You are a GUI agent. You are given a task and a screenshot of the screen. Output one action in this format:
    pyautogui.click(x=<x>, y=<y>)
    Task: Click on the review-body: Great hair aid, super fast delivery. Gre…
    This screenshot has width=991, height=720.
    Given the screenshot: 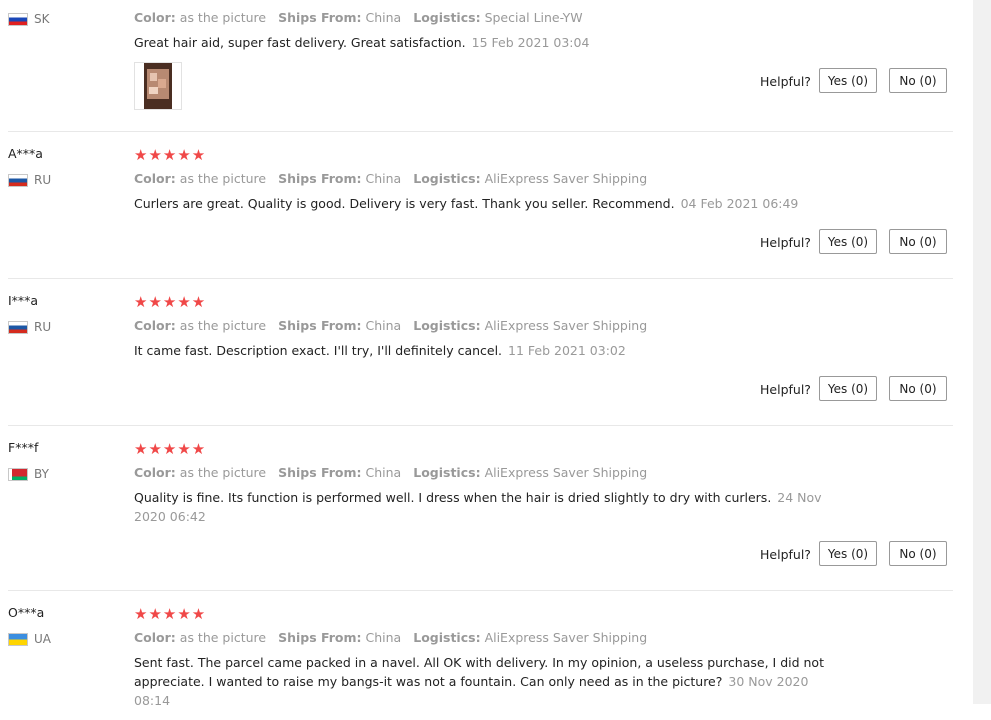 What is the action you would take?
    pyautogui.click(x=300, y=42)
    